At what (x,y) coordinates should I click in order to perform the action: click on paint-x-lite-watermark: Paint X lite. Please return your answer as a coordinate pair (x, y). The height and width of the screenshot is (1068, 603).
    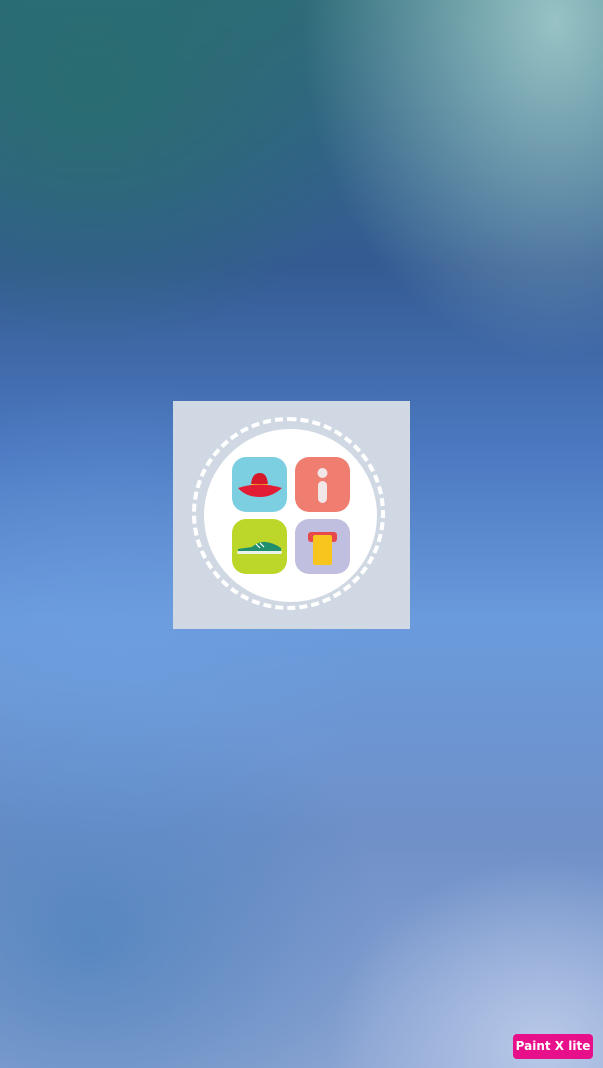
    Looking at the image, I should click on (553, 1046).